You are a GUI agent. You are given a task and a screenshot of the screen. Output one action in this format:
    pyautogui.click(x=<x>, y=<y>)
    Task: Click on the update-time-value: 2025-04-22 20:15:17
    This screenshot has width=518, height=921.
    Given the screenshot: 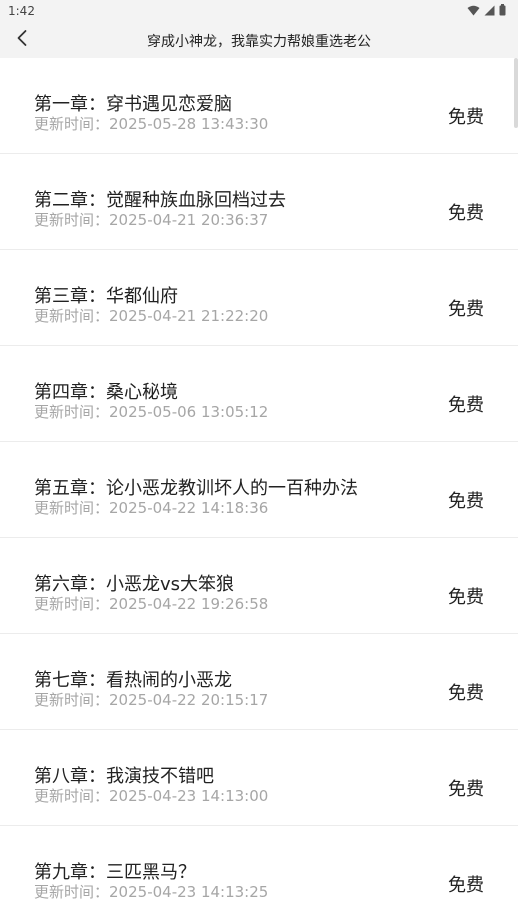 What is the action you would take?
    pyautogui.click(x=189, y=700)
    